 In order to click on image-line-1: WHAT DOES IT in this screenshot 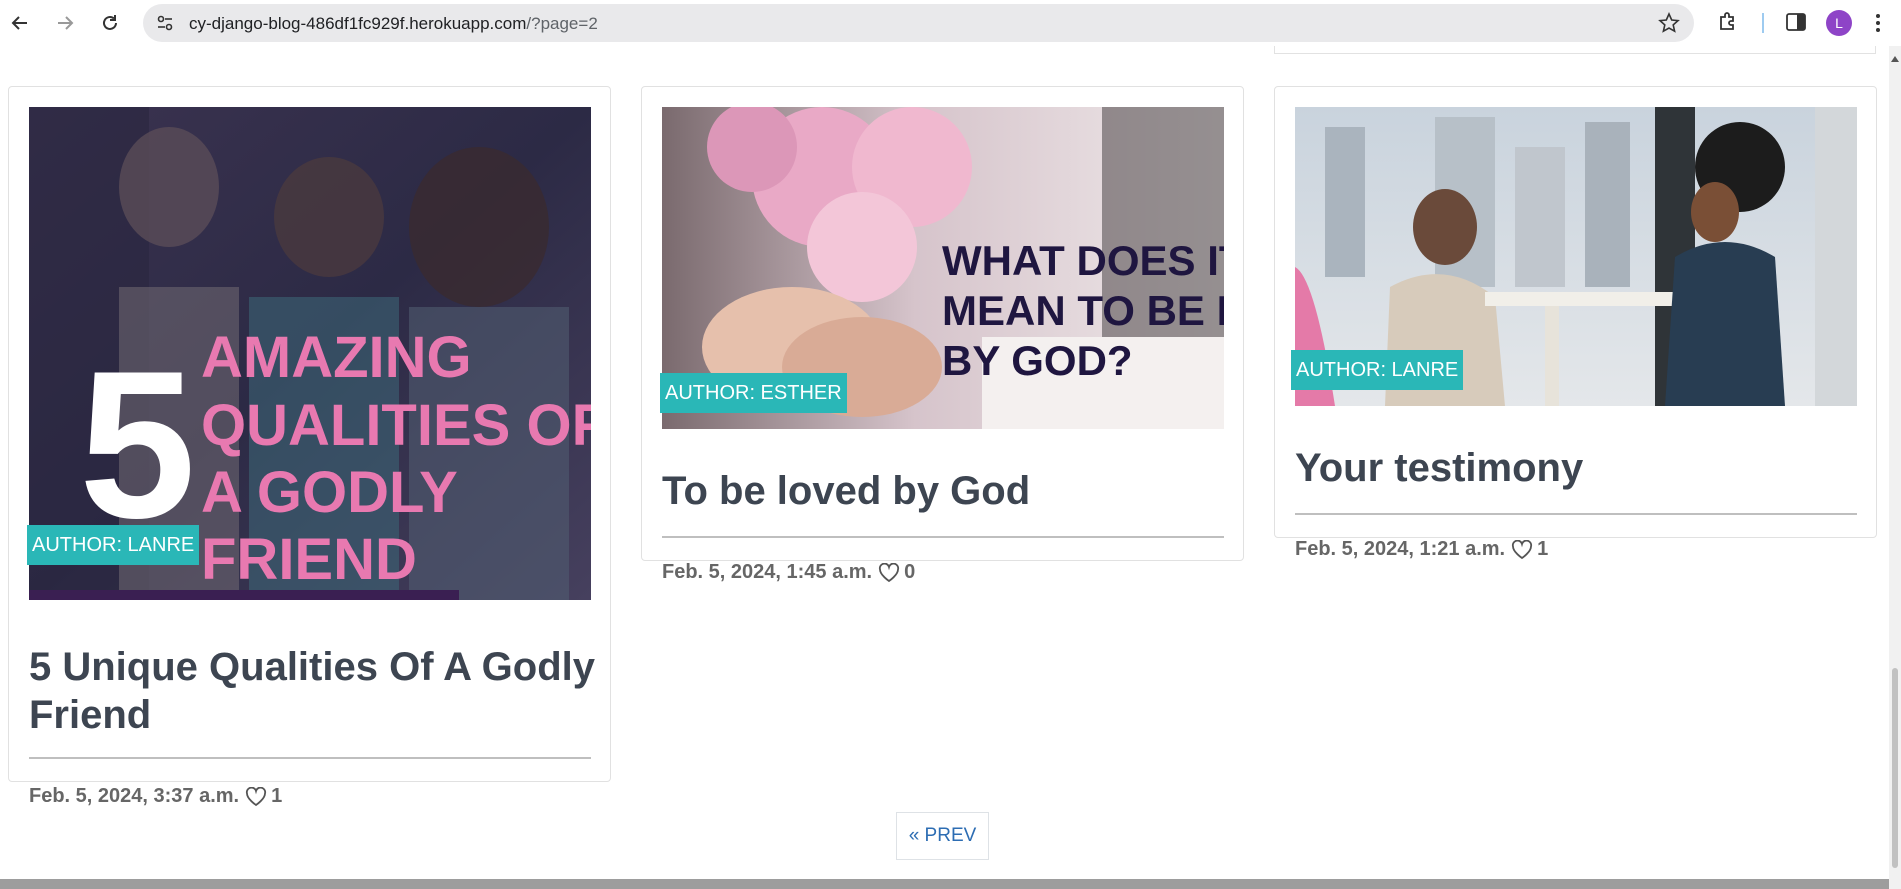, I will do `click(1083, 260)`.